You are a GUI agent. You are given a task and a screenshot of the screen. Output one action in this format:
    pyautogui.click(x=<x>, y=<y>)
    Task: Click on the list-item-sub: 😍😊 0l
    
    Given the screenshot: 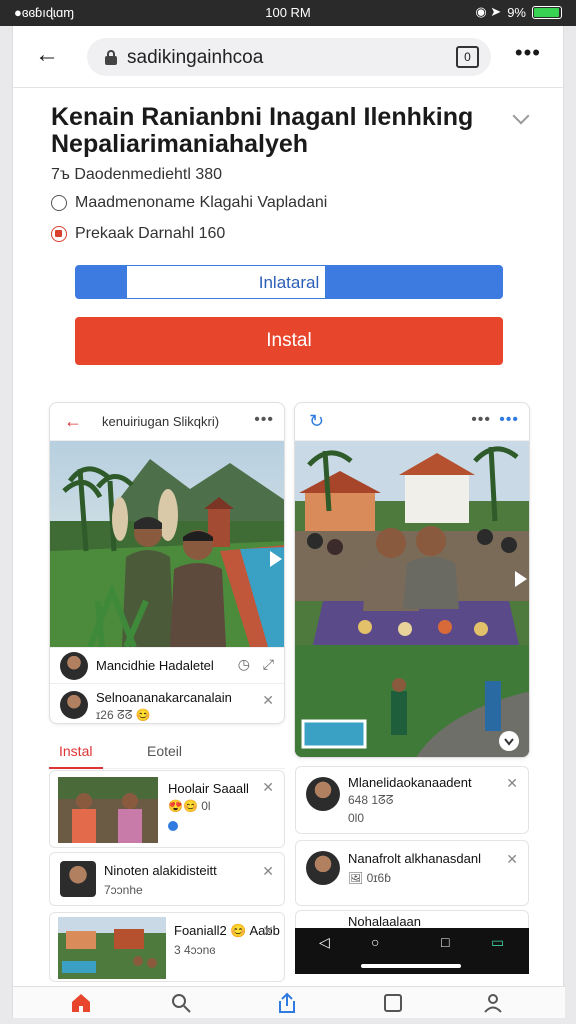 What is the action you would take?
    pyautogui.click(x=189, y=806)
    